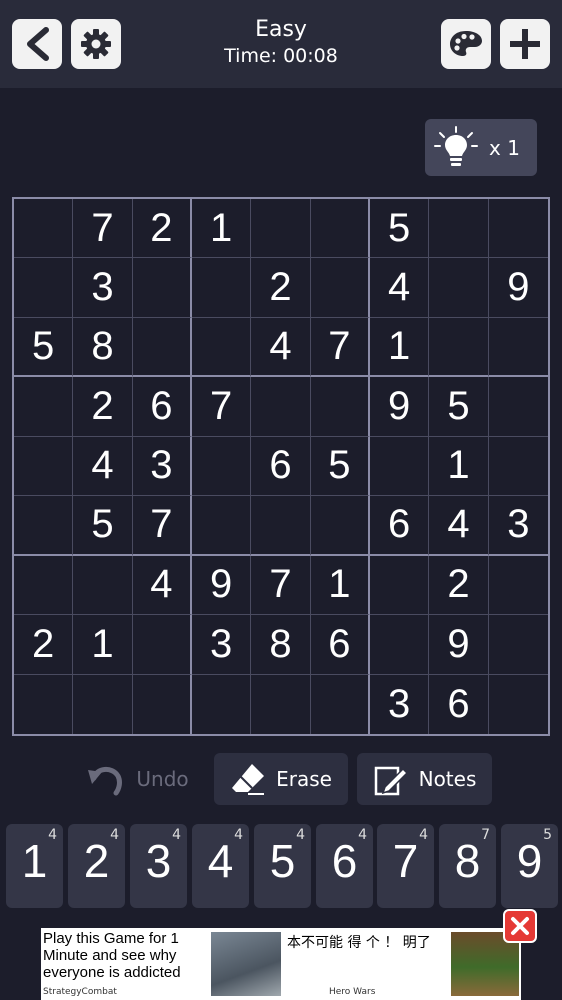 Image resolution: width=562 pixels, height=1000 pixels. Describe the element at coordinates (467, 866) in the screenshot. I see `number-key-8: 87` at that location.